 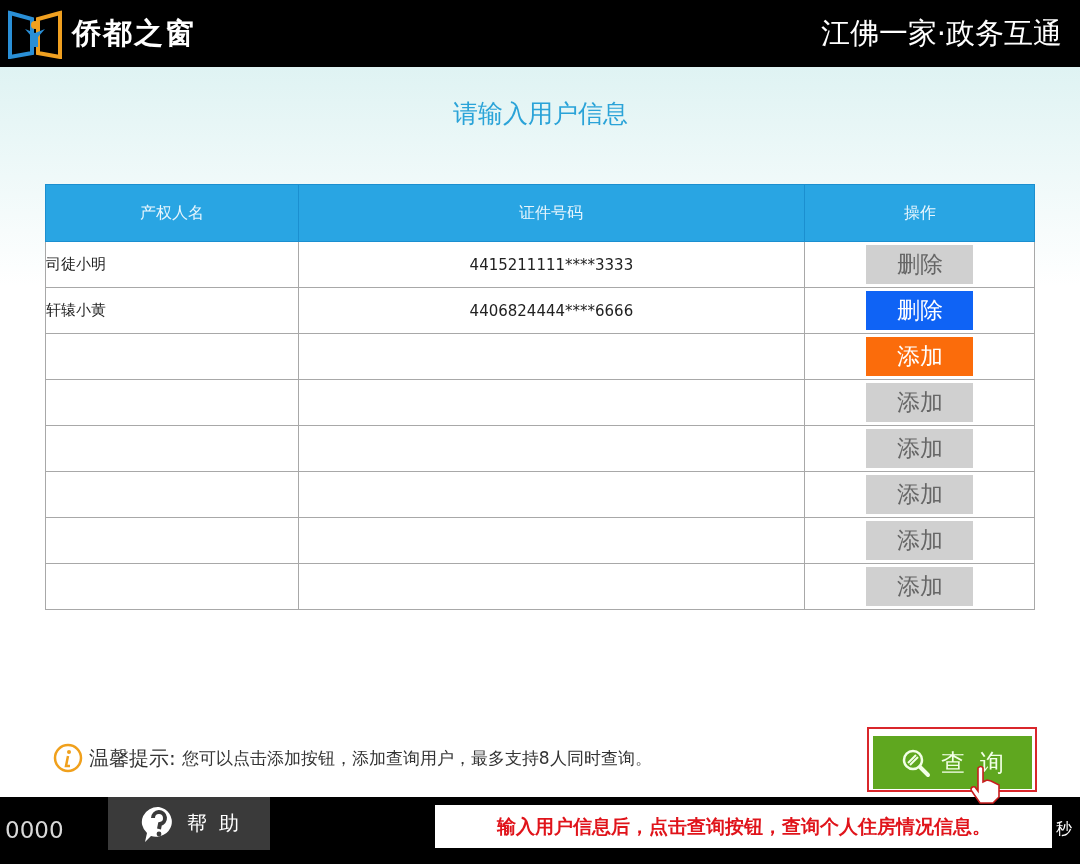 What do you see at coordinates (551, 310) in the screenshot?
I see `table-cell: 4406824444****6666` at bounding box center [551, 310].